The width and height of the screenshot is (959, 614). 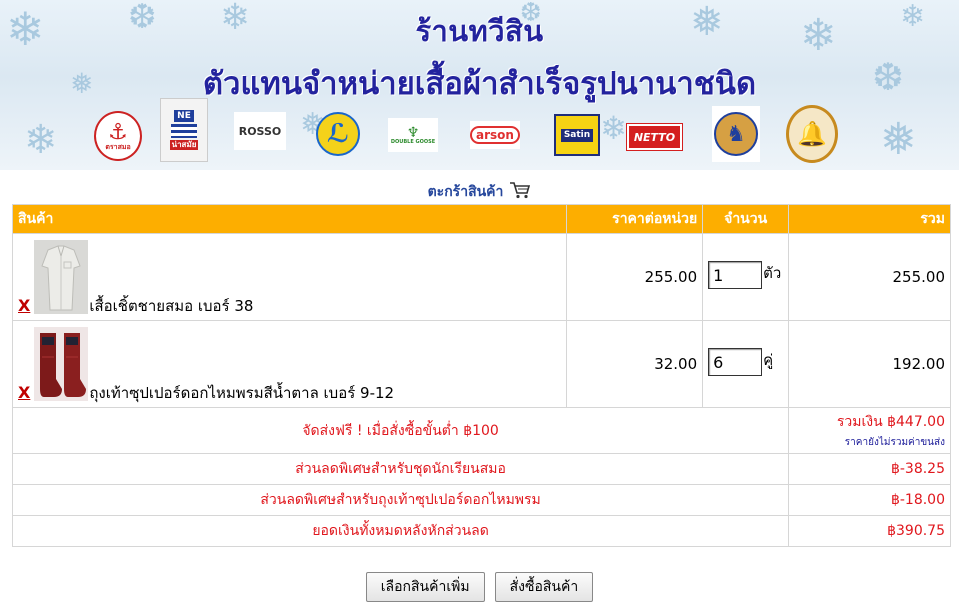 What do you see at coordinates (812, 134) in the screenshot?
I see `bells-brand-logo: 🔔` at bounding box center [812, 134].